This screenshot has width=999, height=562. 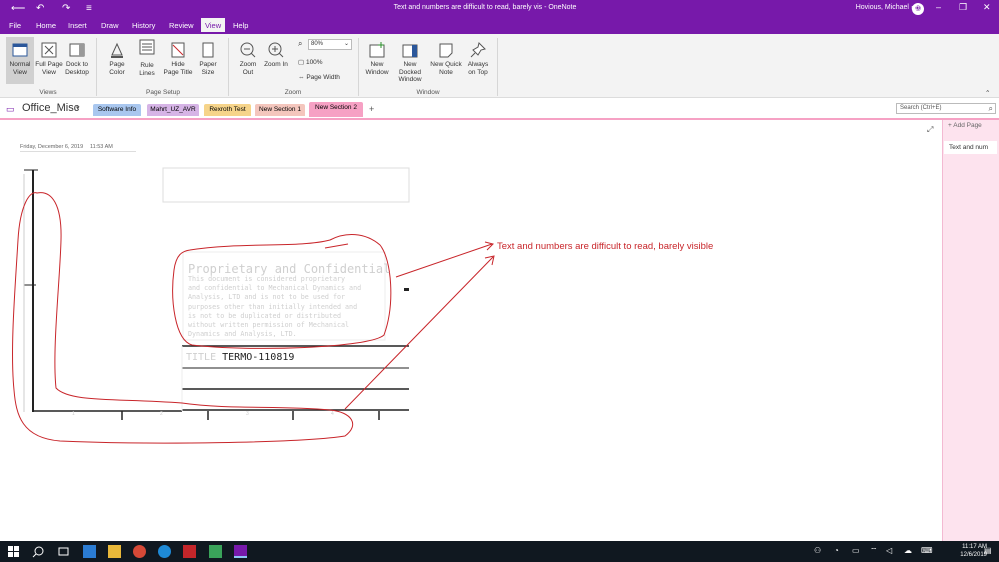 I want to click on full-page-view-button: Full Page View, so click(x=49, y=58).